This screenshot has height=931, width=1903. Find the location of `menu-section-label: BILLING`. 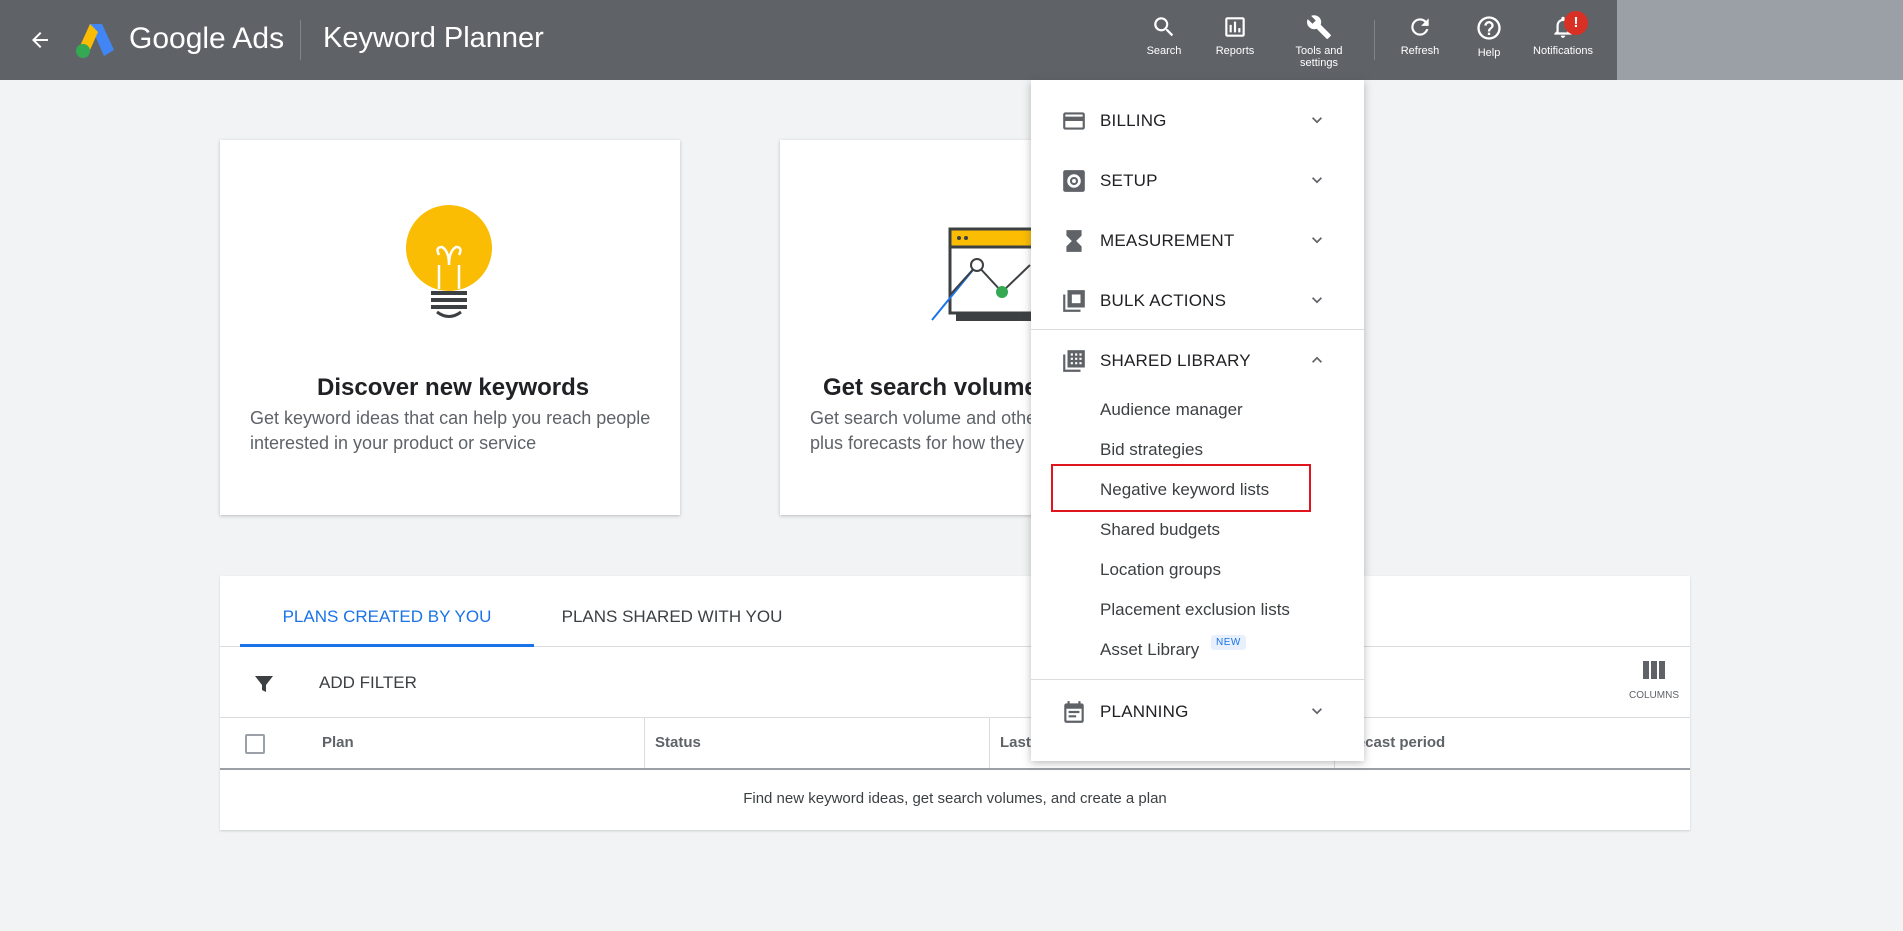

menu-section-label: BILLING is located at coordinates (1133, 120).